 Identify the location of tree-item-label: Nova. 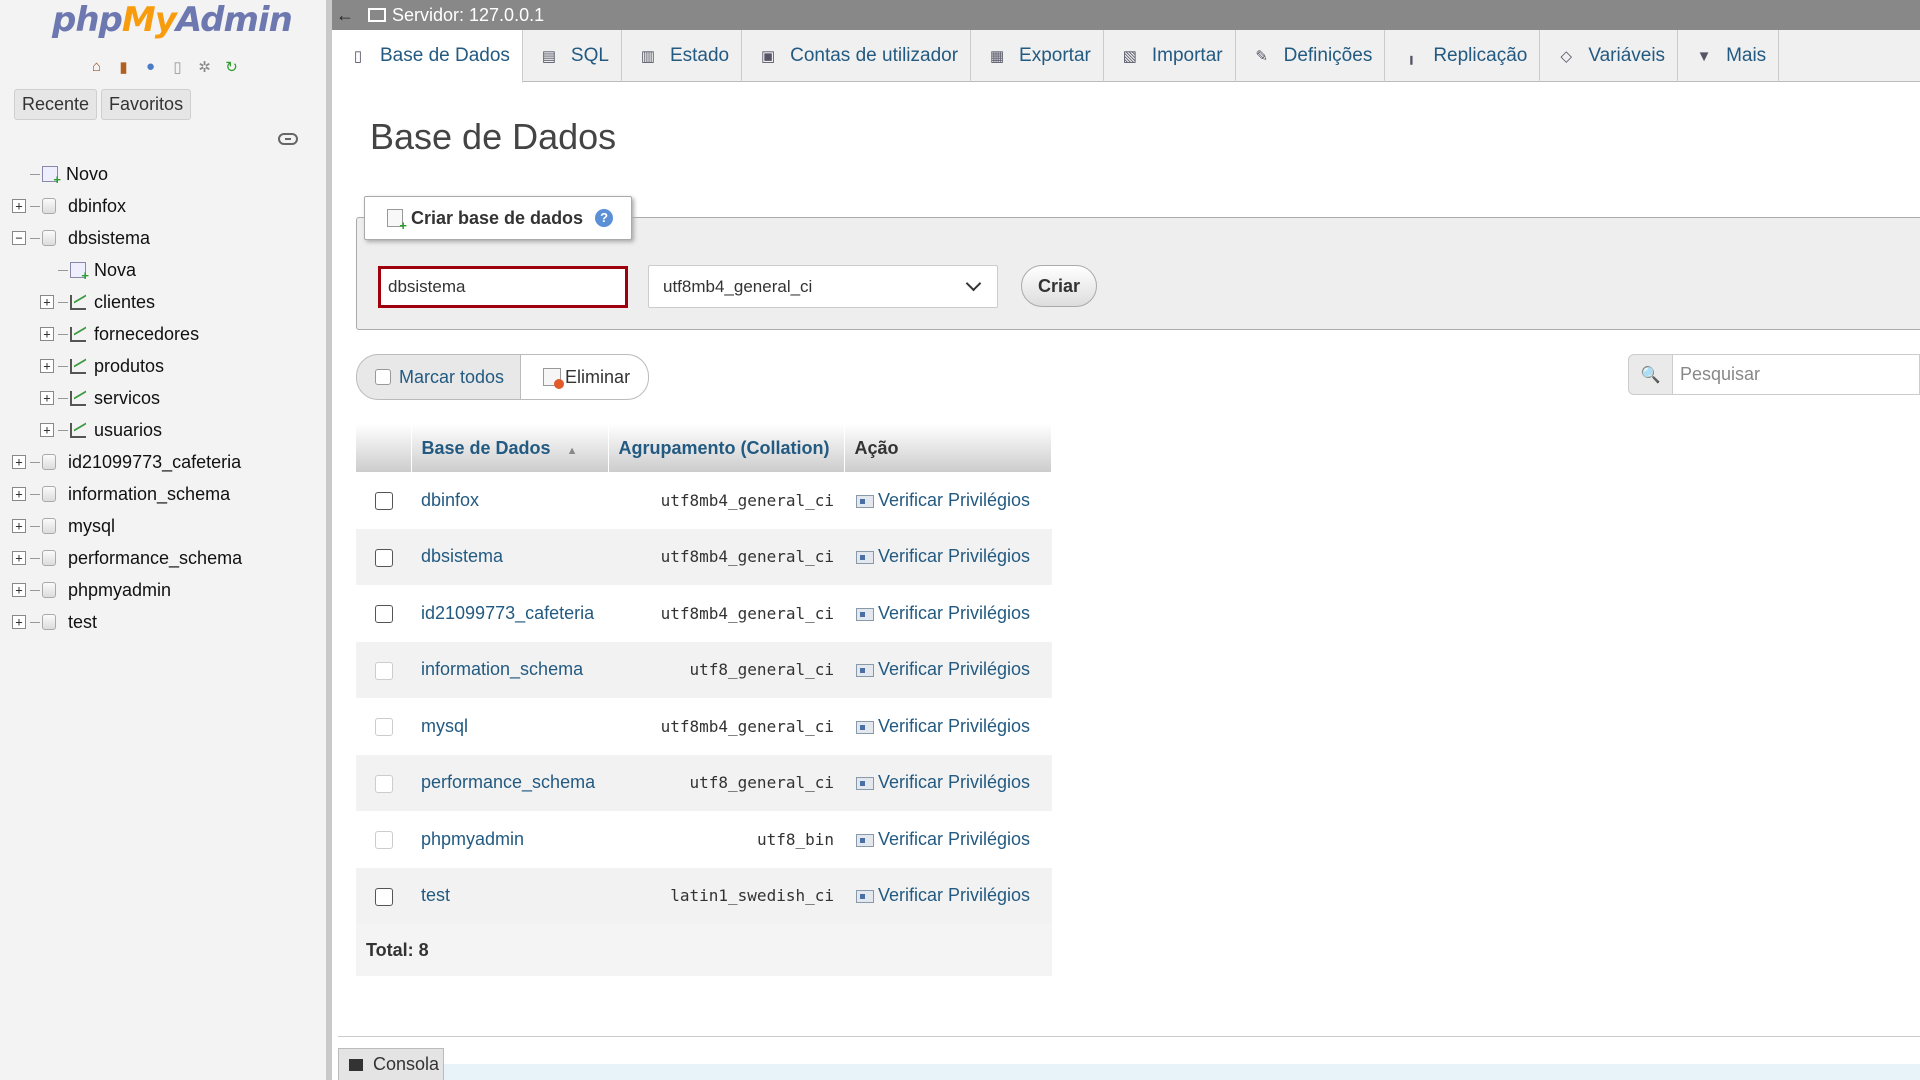
(115, 270).